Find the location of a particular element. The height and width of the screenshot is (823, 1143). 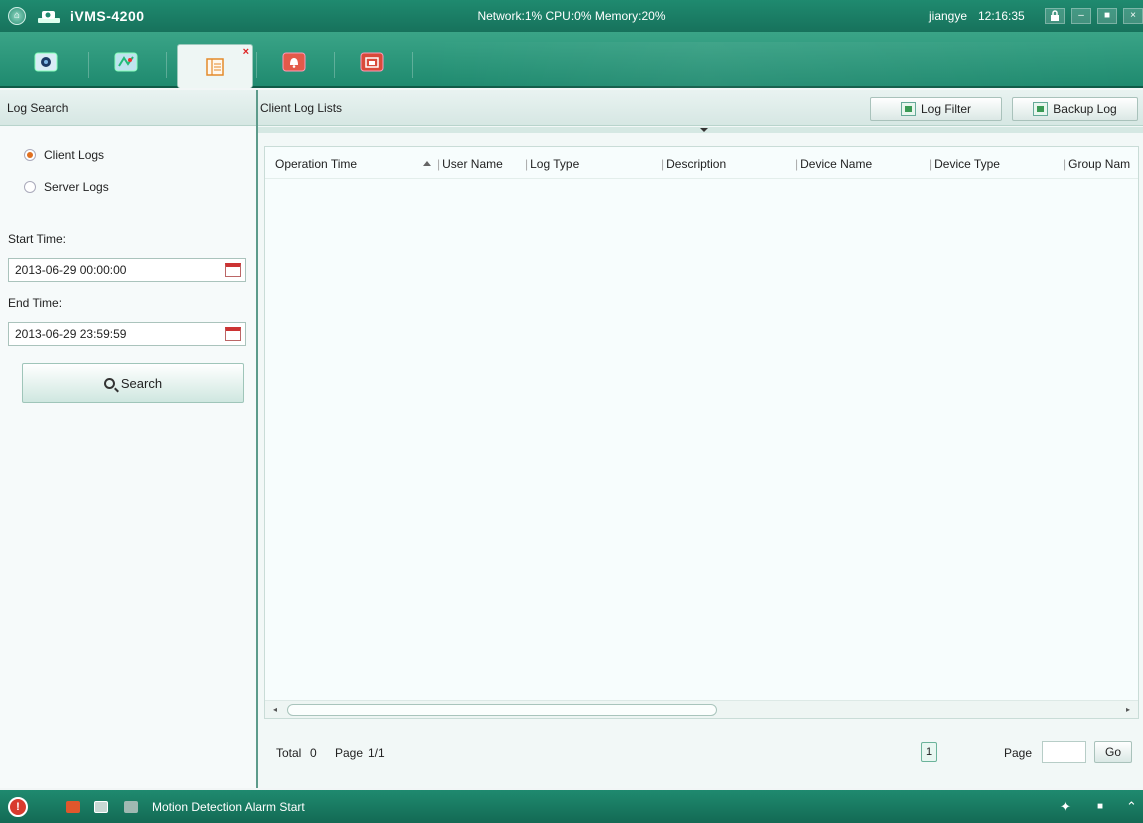

backup-log-button: Backup Log is located at coordinates (1075, 109).